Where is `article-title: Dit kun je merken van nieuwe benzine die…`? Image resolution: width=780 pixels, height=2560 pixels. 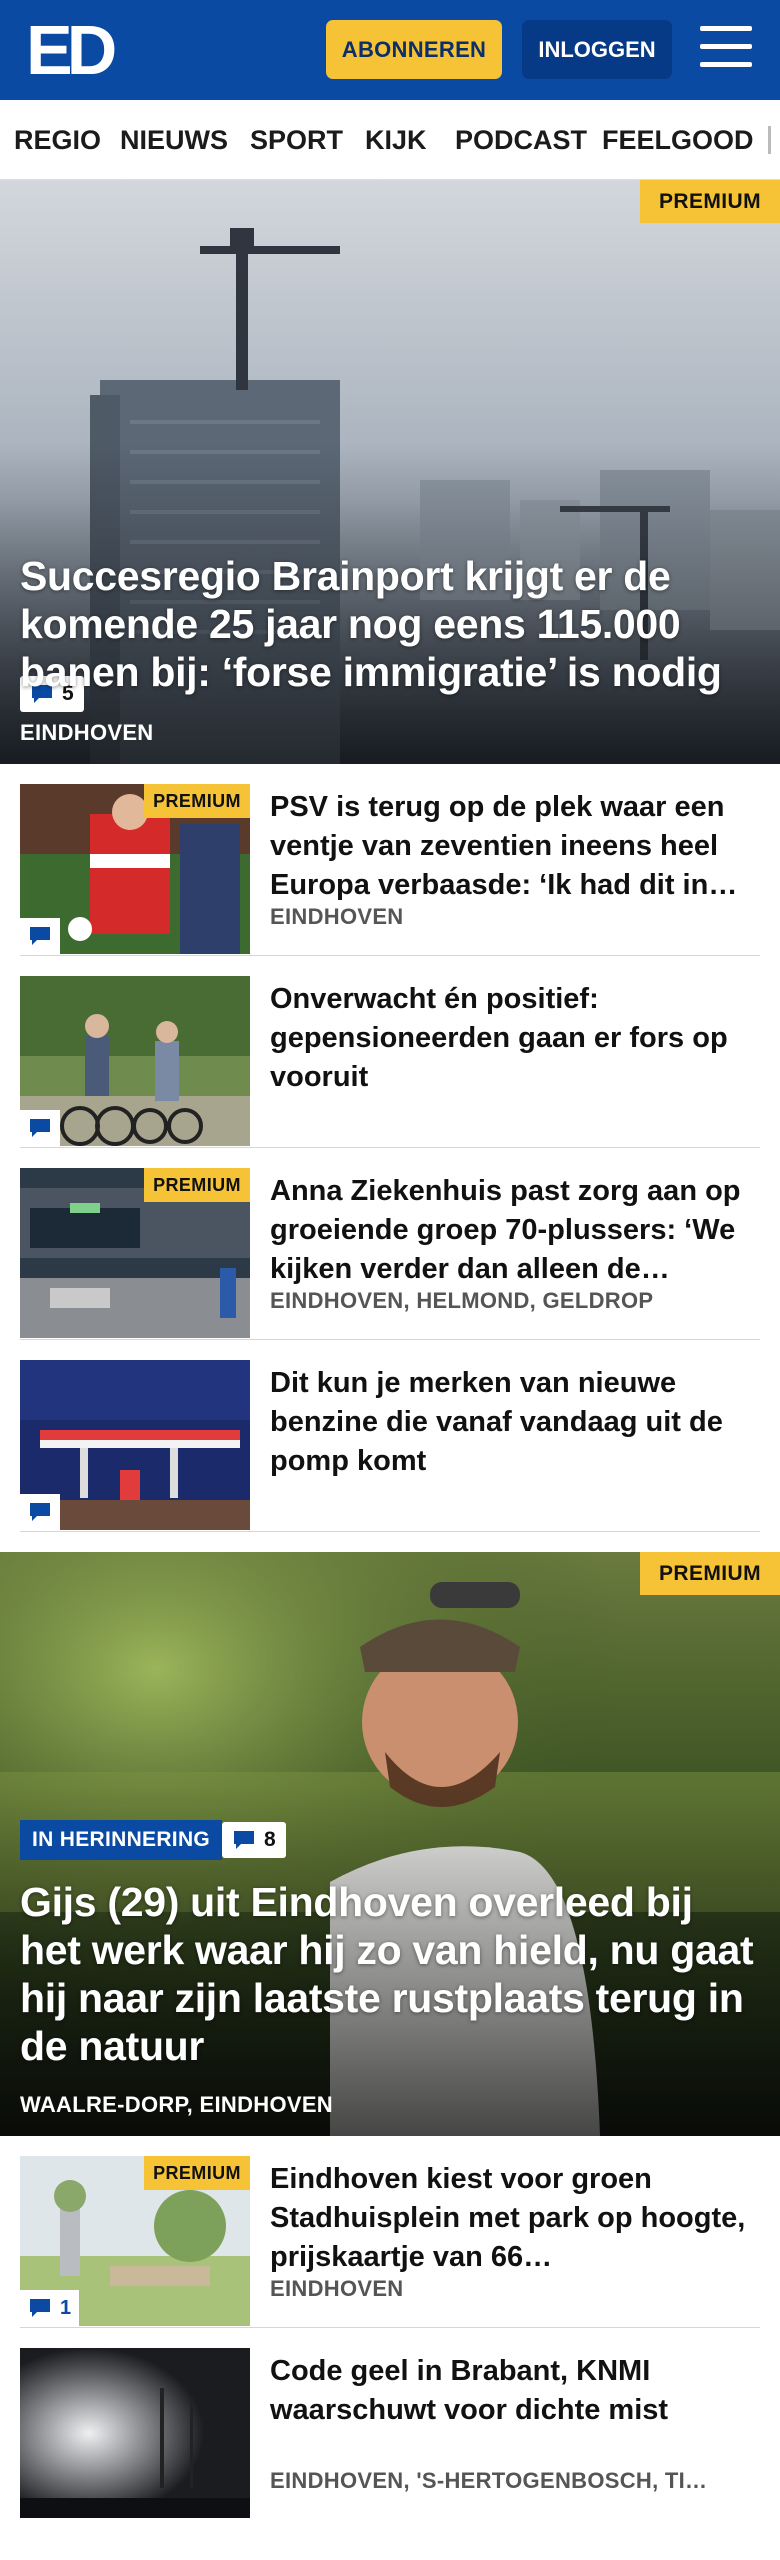 article-title: Dit kun je merken van nieuwe benzine die… is located at coordinates (515, 1422).